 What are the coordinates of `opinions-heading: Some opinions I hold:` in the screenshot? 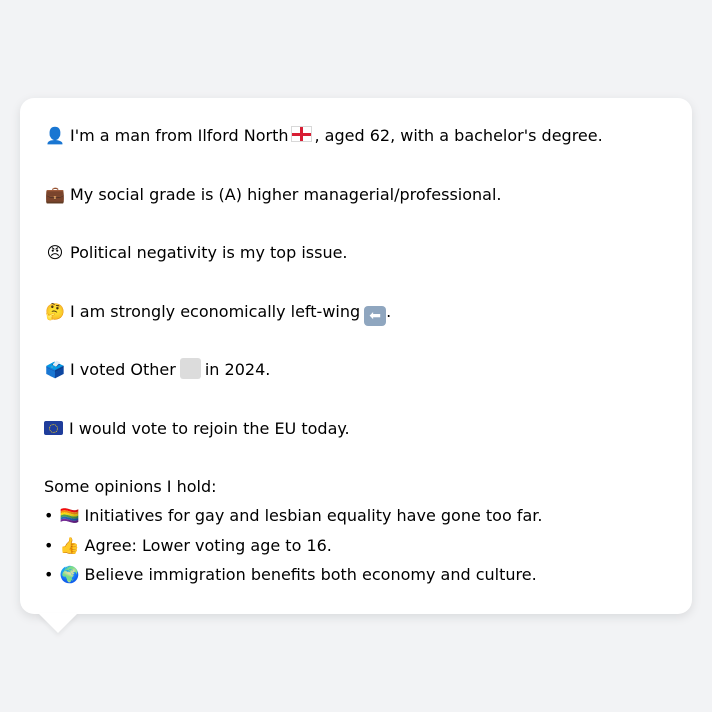 It's located at (130, 486).